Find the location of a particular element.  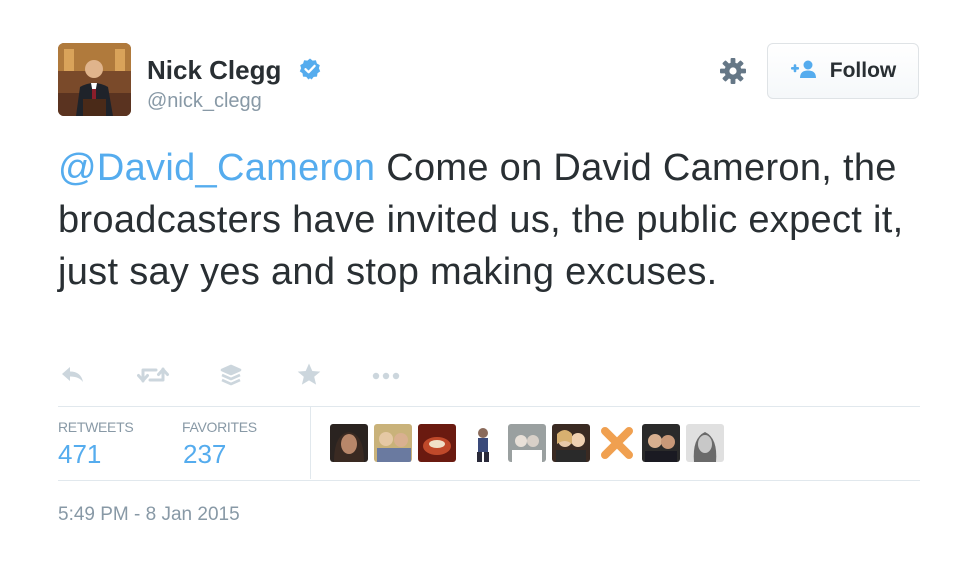

avatar is located at coordinates (94, 79).